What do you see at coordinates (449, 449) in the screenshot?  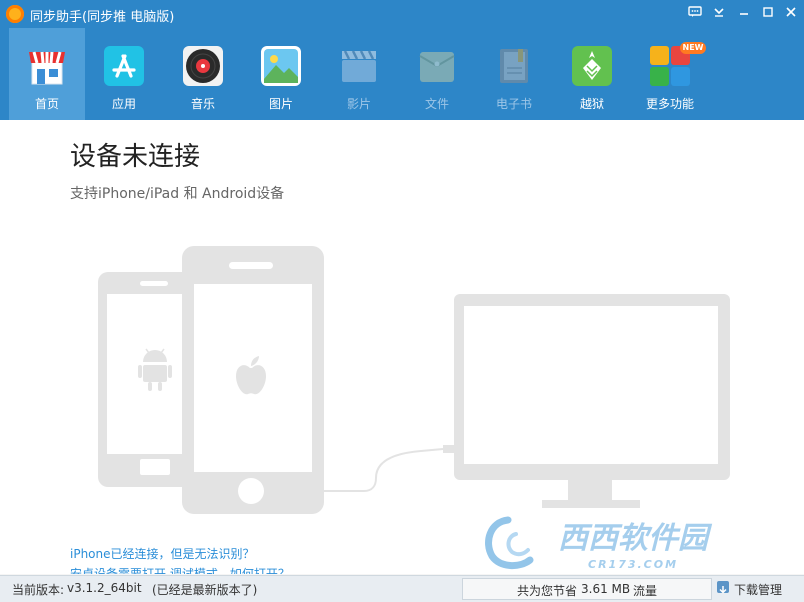 I see `usb-plug` at bounding box center [449, 449].